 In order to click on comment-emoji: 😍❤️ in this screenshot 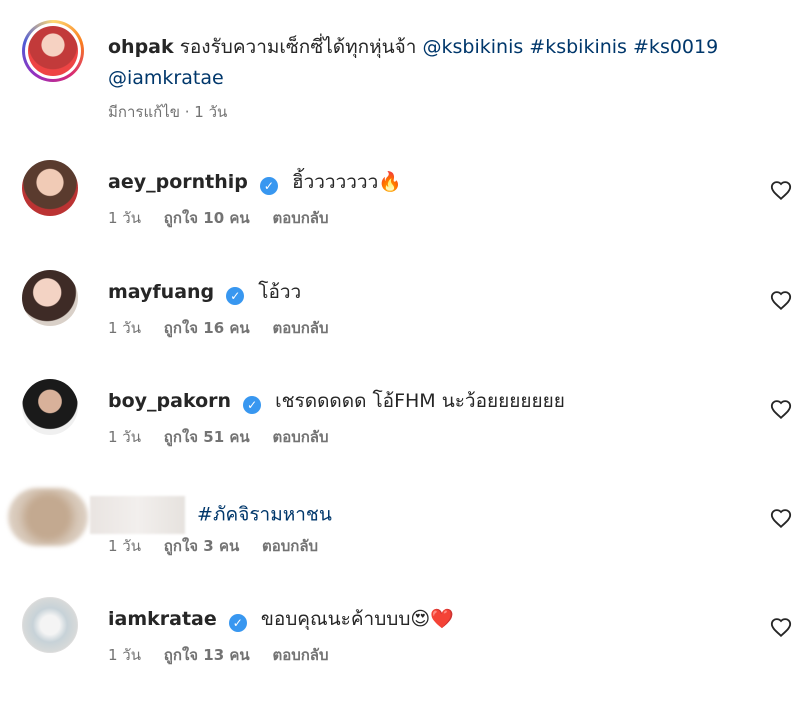, I will do `click(432, 619)`.